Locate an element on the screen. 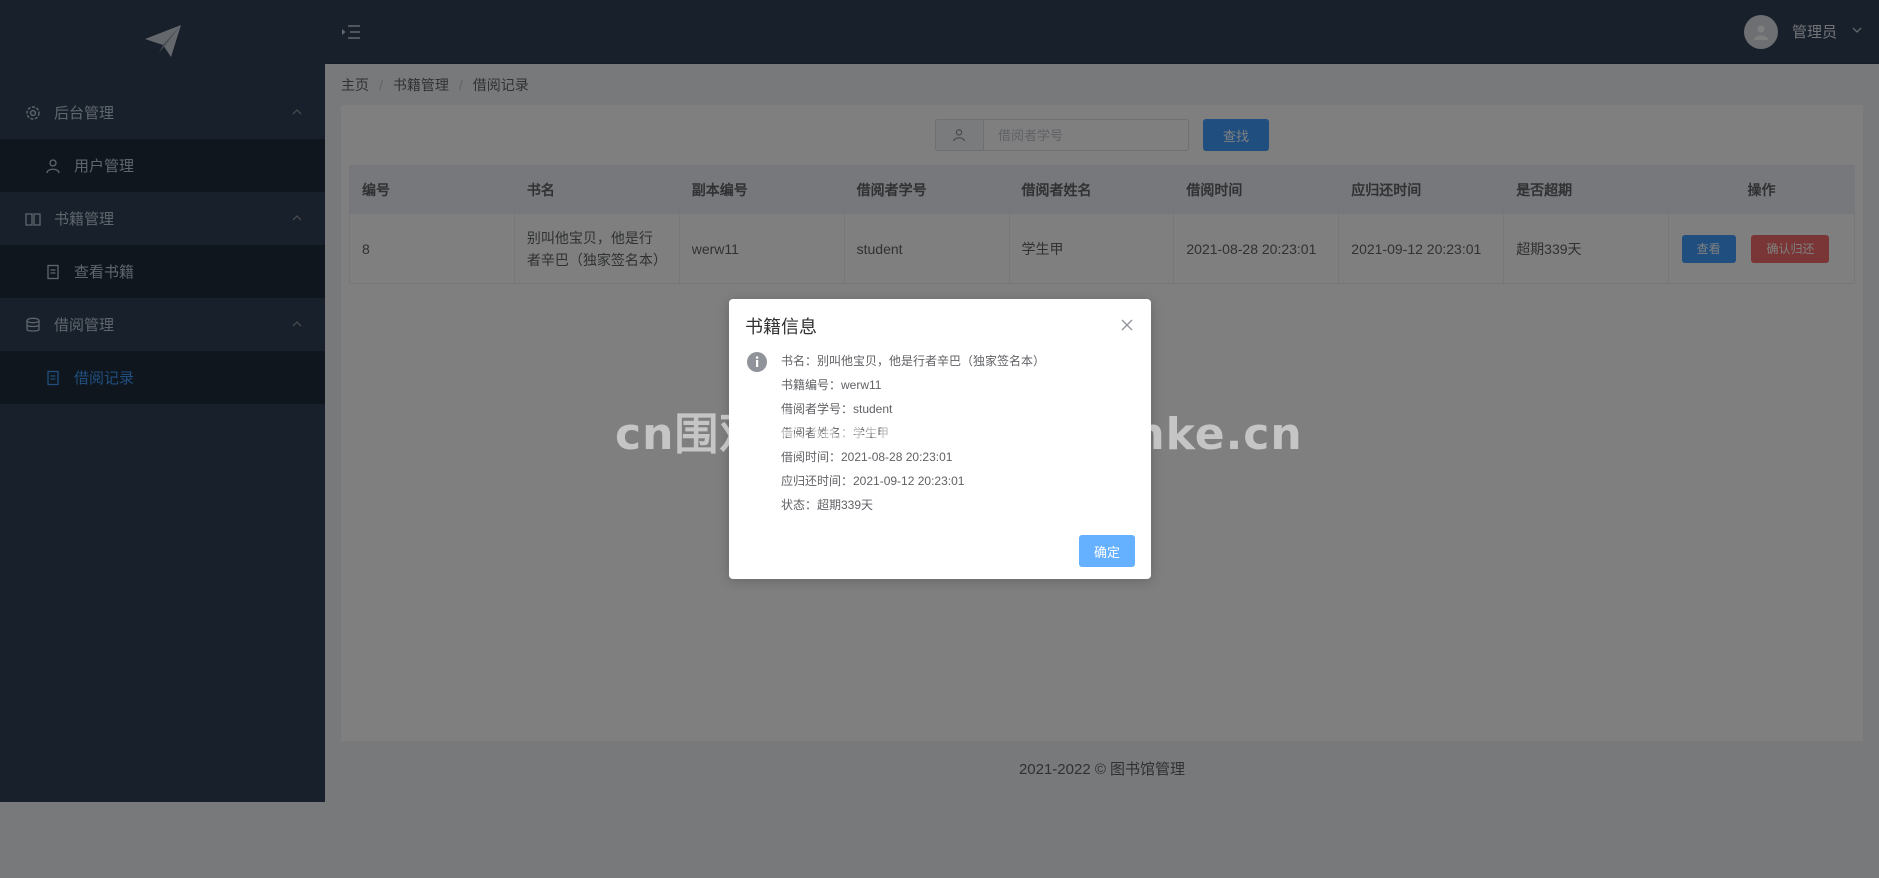 This screenshot has width=1879, height=878. close-icon is located at coordinates (1127, 325).